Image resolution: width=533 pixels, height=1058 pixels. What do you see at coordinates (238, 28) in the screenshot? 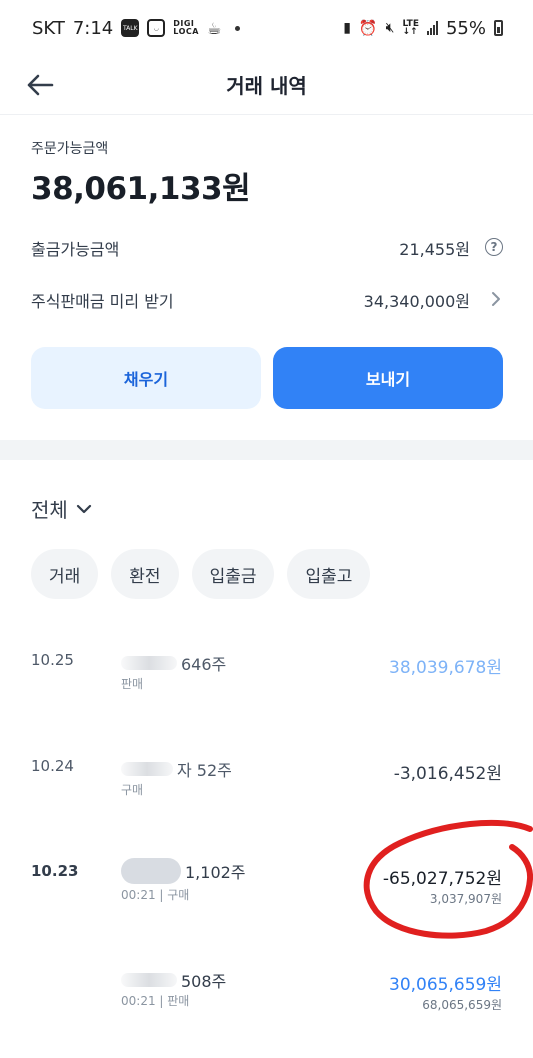
I see `more-notifications-icon` at bounding box center [238, 28].